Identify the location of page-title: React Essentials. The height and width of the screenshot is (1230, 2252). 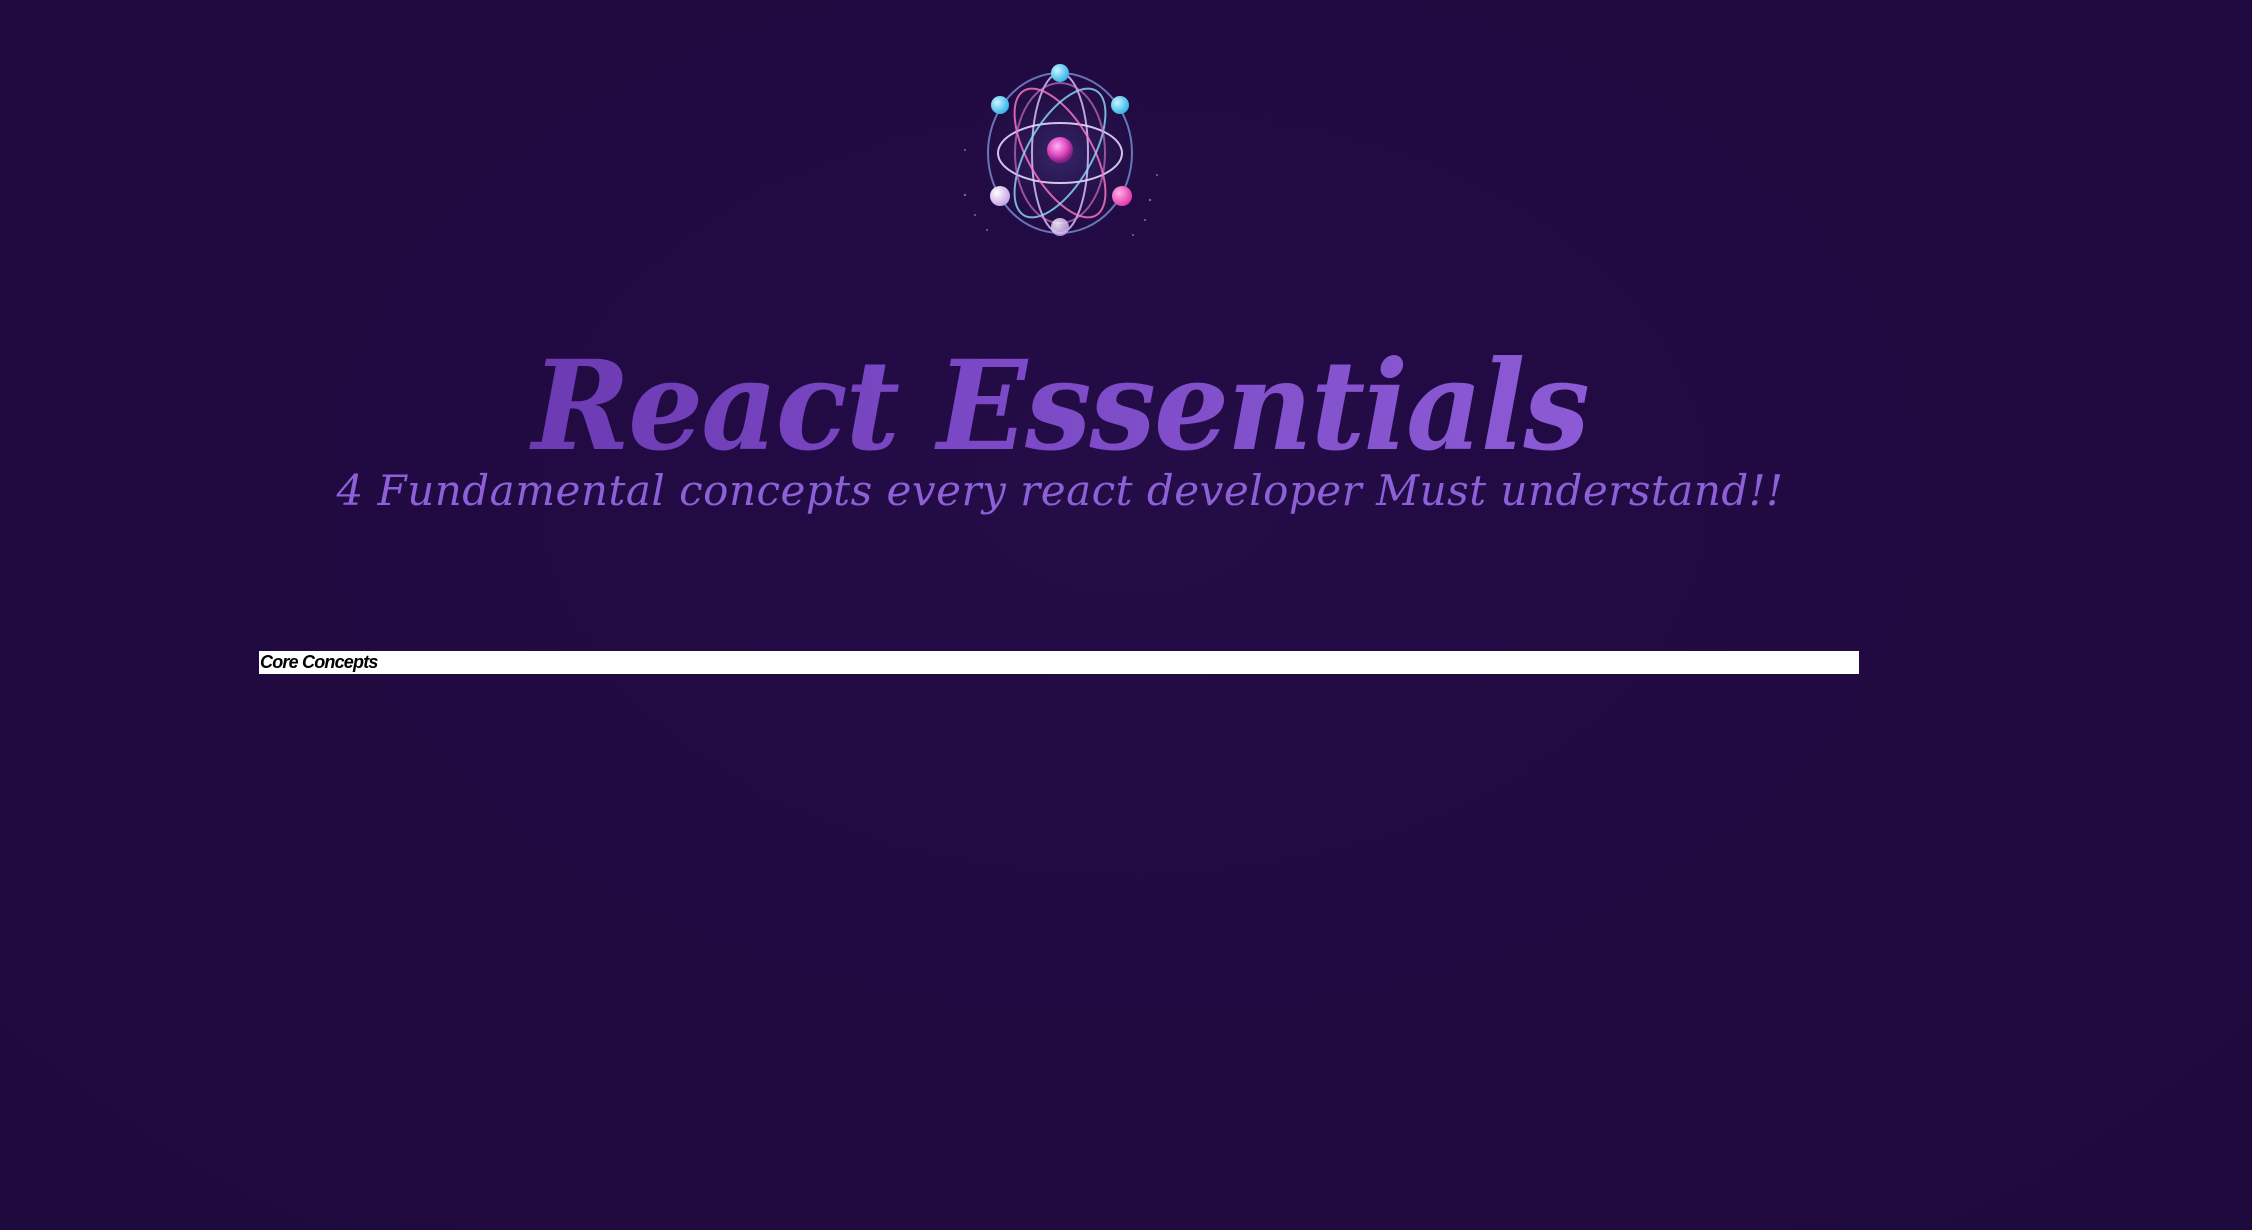
(1060, 406).